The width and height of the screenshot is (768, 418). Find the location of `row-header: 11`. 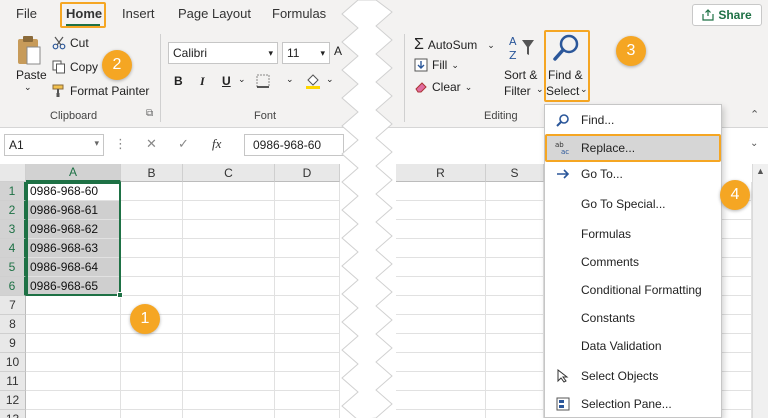

row-header: 11 is located at coordinates (13, 381).